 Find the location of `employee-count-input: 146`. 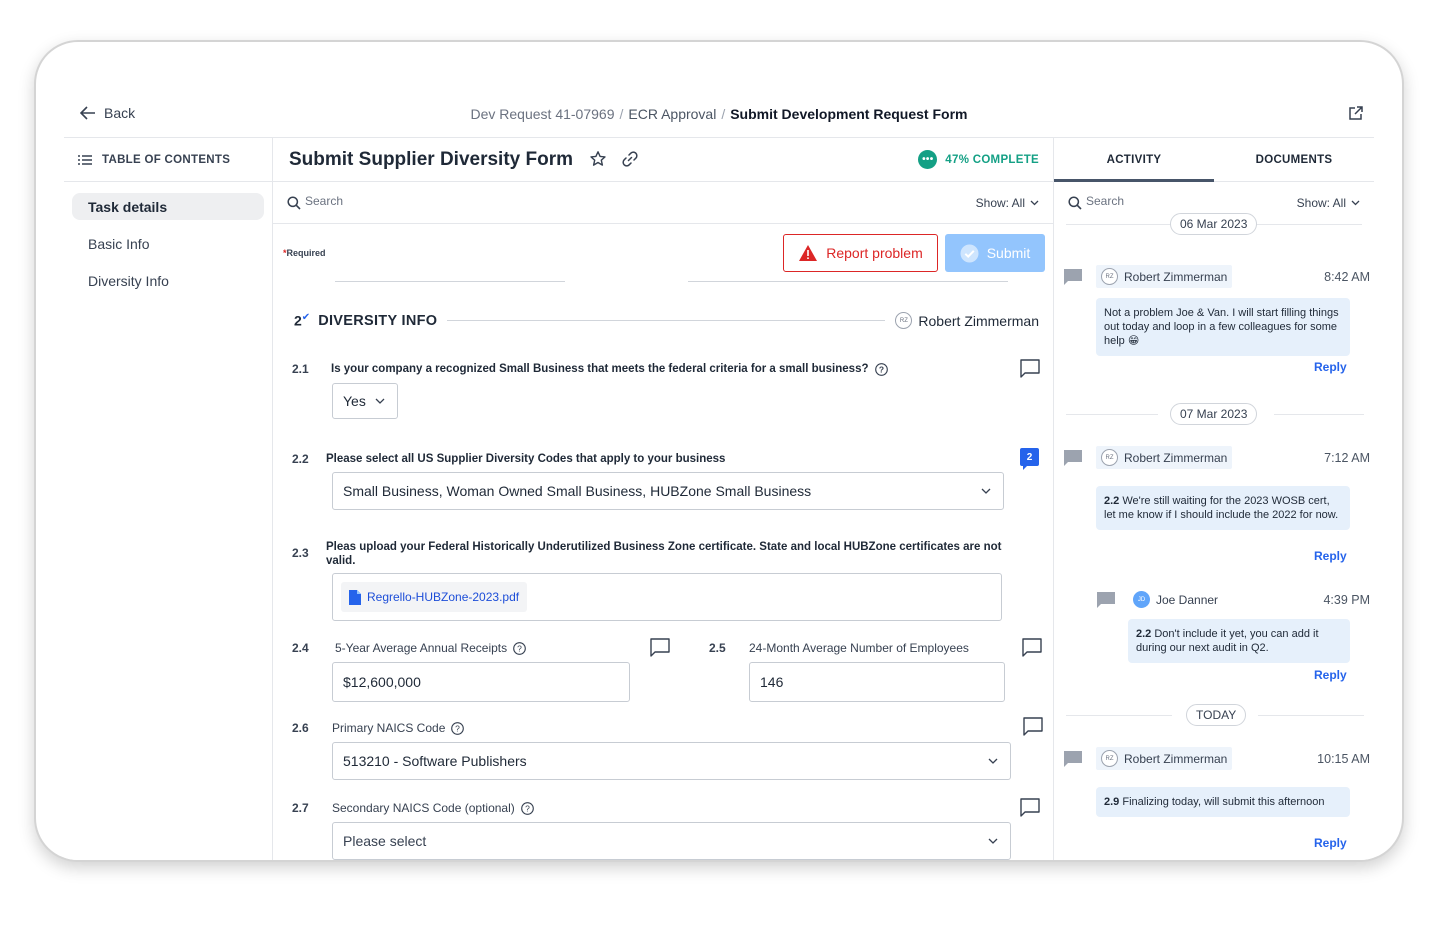

employee-count-input: 146 is located at coordinates (877, 682).